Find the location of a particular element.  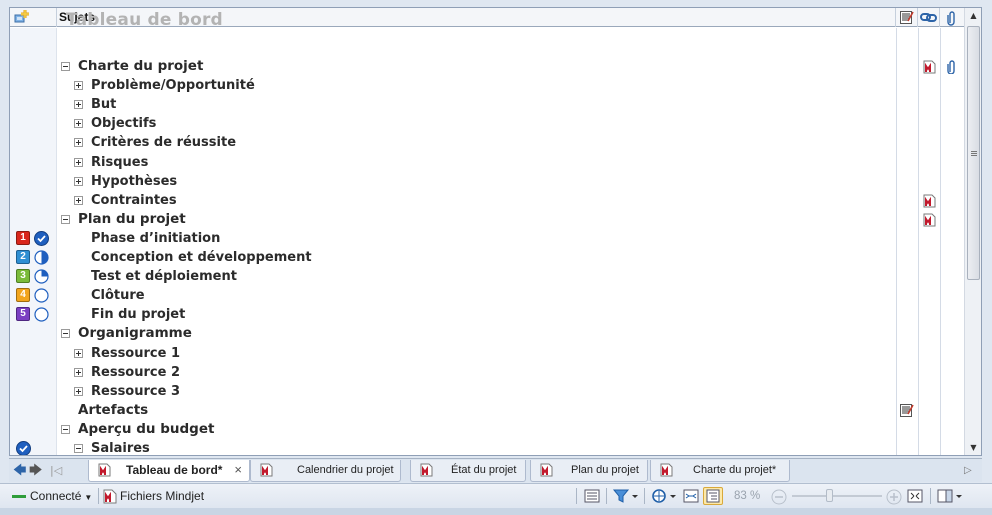

topic-label: Conception et développement is located at coordinates (201, 257).